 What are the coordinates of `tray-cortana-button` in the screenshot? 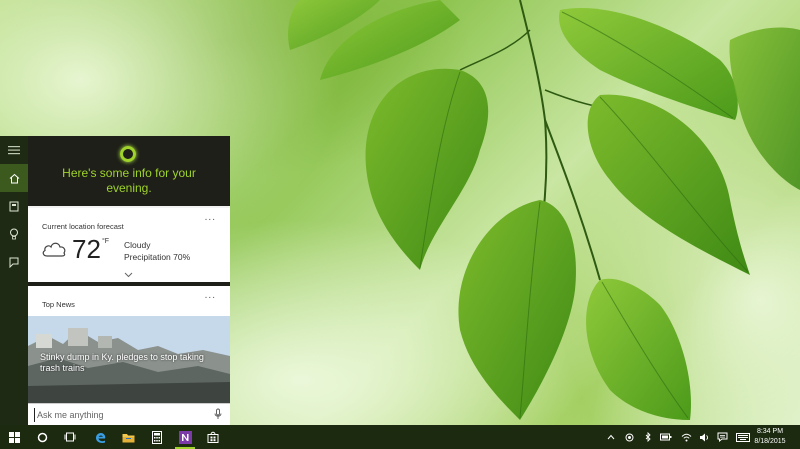 It's located at (629, 437).